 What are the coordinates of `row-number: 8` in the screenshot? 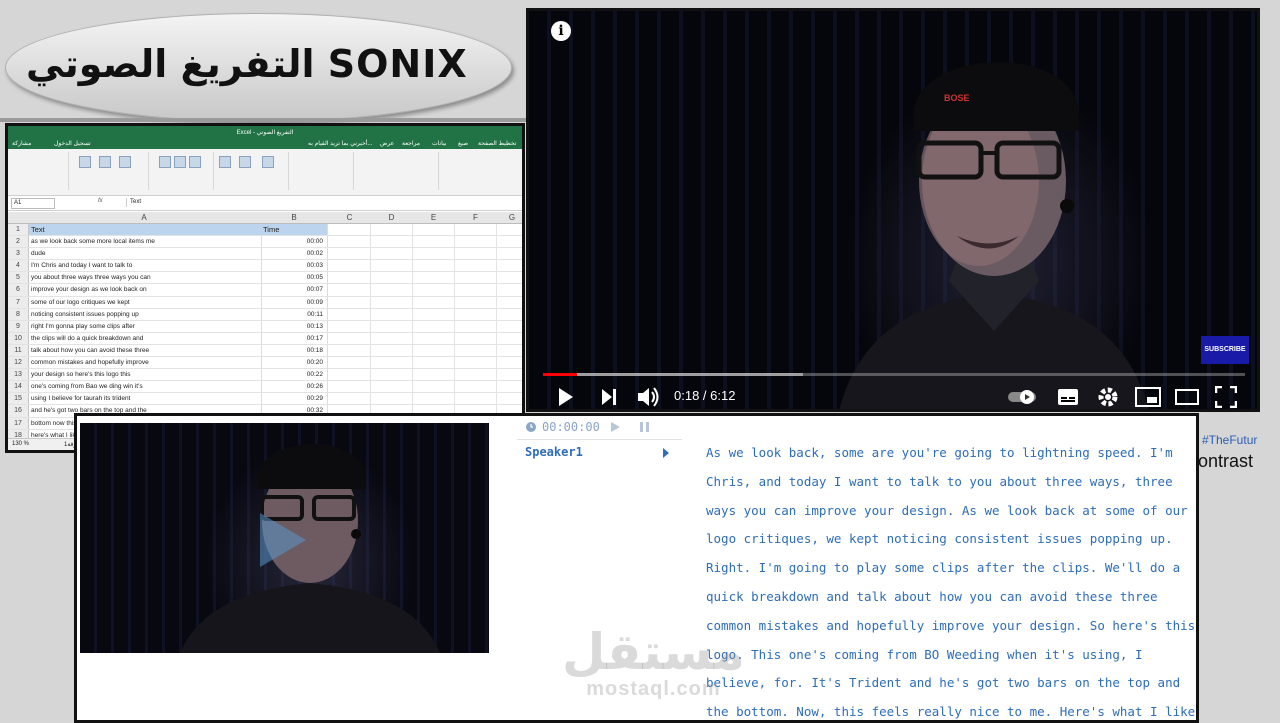 It's located at (18, 314).